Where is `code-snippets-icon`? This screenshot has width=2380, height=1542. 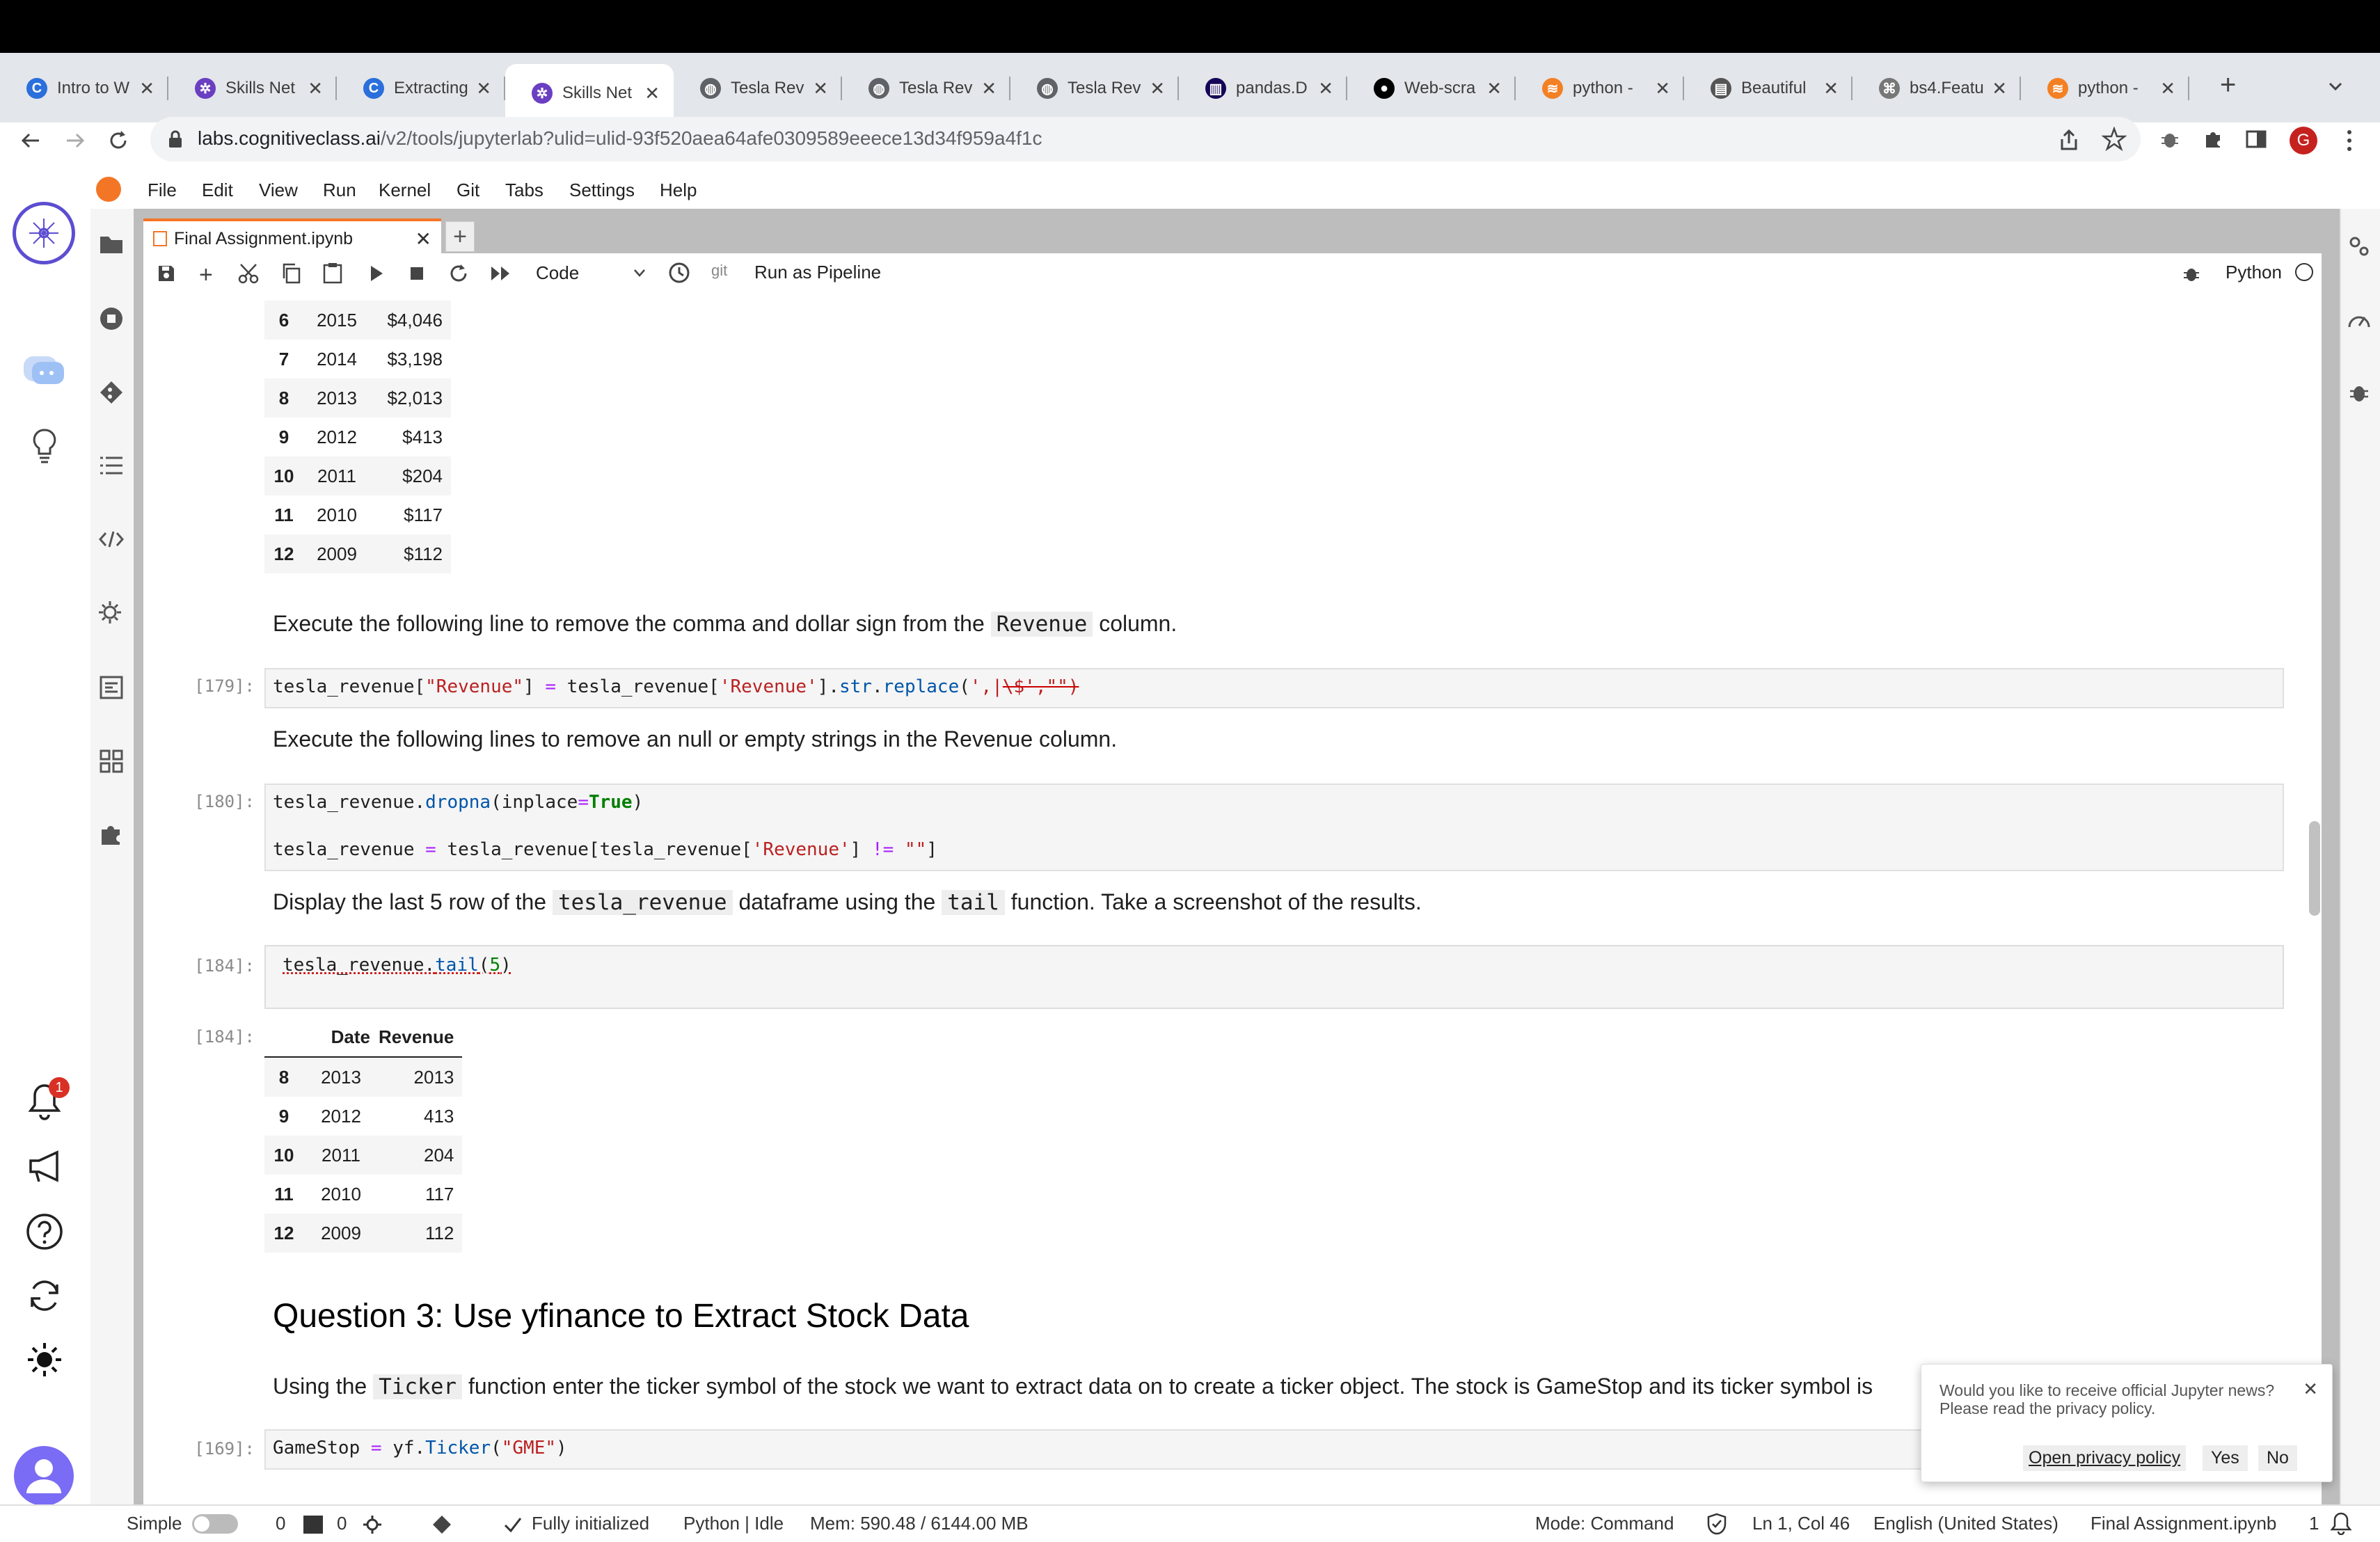 code-snippets-icon is located at coordinates (111, 539).